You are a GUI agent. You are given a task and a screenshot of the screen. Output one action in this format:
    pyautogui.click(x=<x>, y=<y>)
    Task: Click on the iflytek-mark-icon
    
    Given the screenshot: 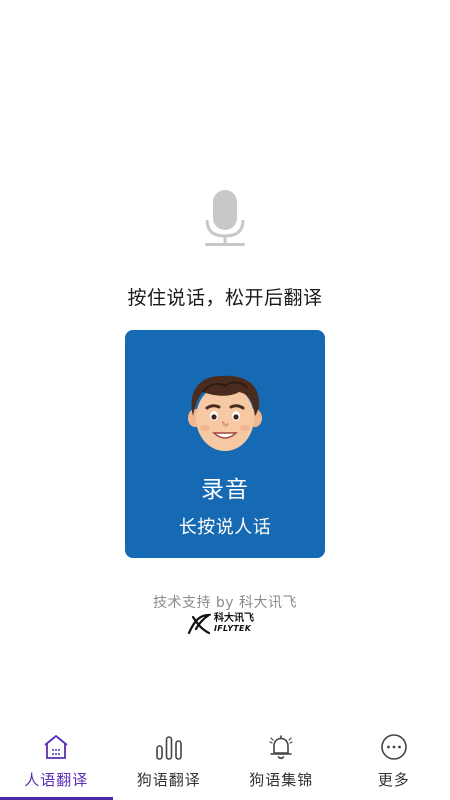 What is the action you would take?
    pyautogui.click(x=199, y=624)
    